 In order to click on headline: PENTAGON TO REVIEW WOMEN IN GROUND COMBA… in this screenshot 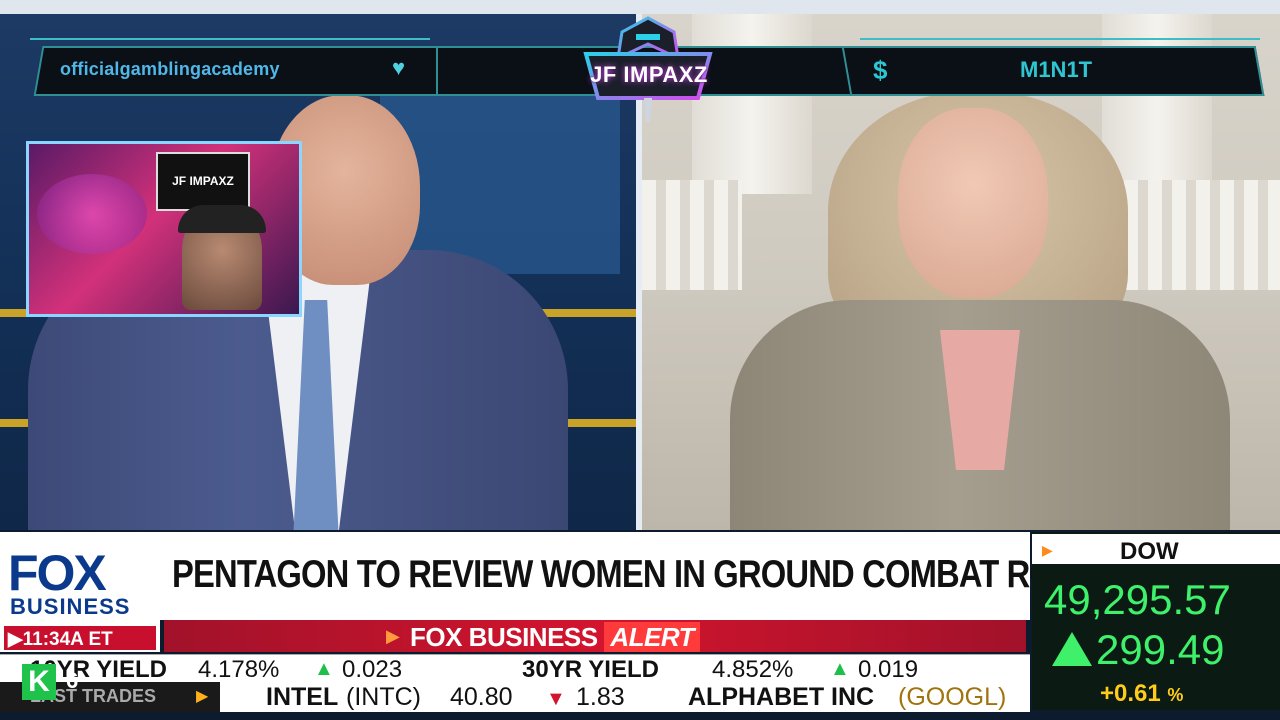, I will do `click(644, 574)`.